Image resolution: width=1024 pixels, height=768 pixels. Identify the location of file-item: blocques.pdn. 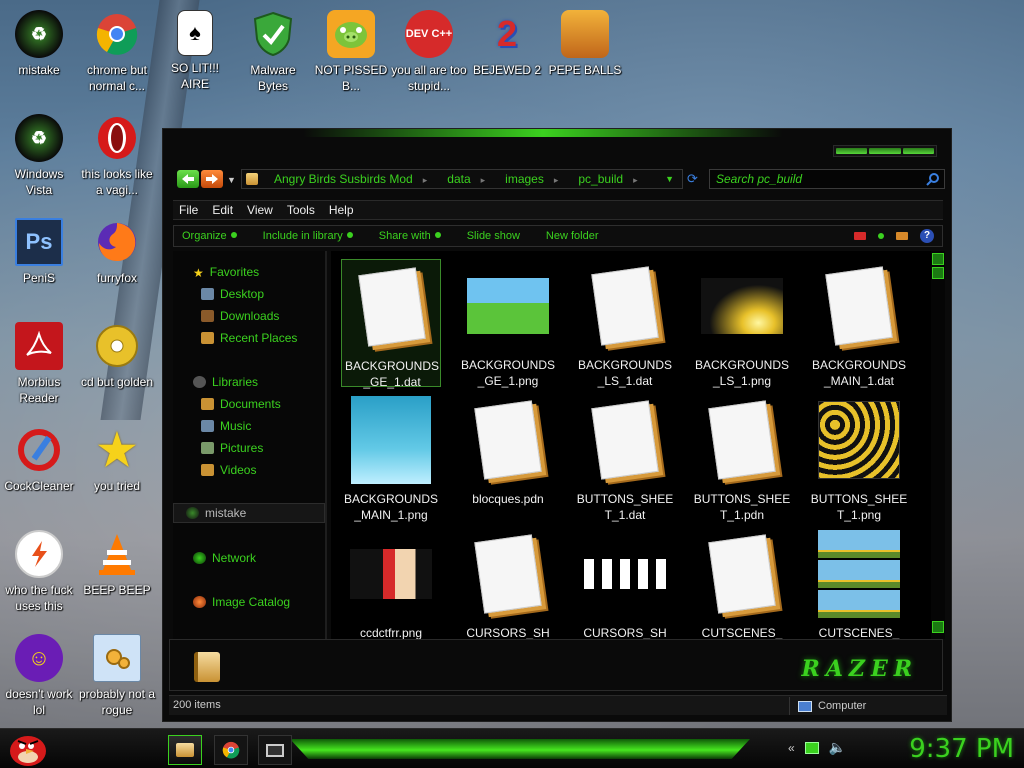
(508, 457).